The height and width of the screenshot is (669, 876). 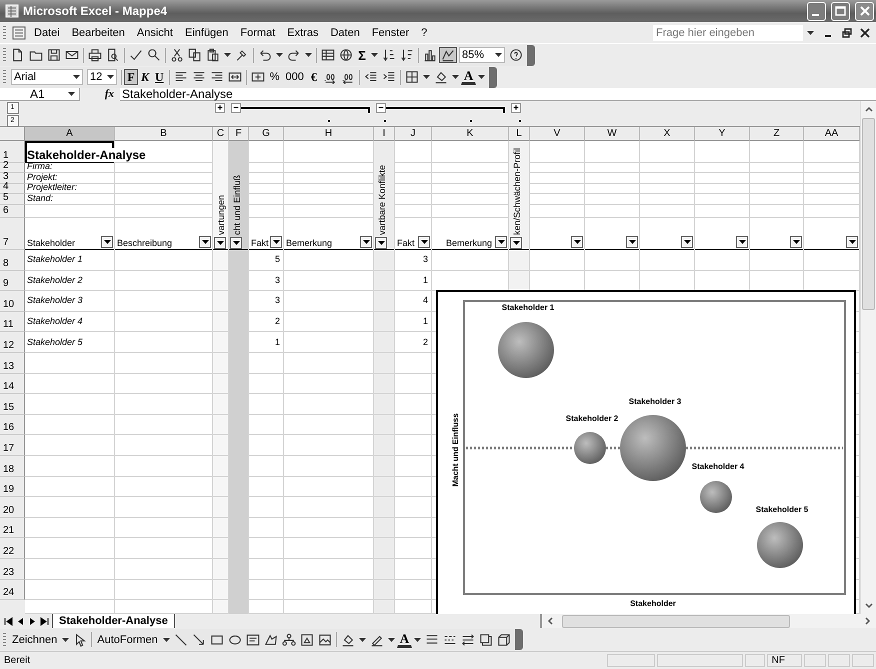 What do you see at coordinates (832, 134) in the screenshot?
I see `column-header: AA` at bounding box center [832, 134].